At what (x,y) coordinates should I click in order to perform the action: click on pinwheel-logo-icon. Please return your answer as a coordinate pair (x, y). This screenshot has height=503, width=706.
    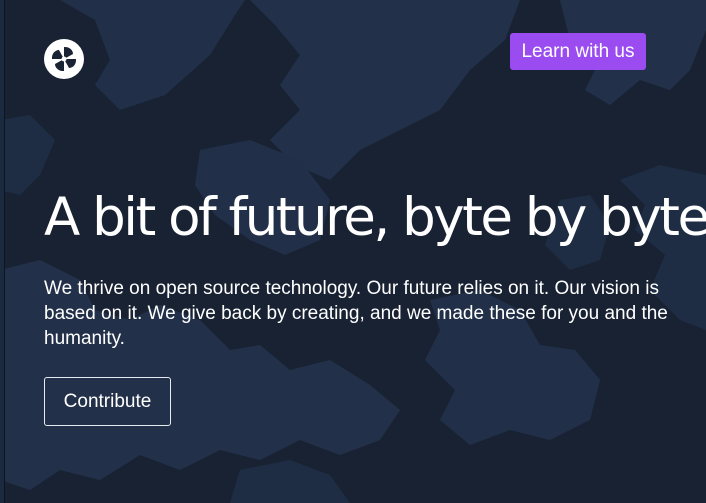
    Looking at the image, I should click on (64, 59).